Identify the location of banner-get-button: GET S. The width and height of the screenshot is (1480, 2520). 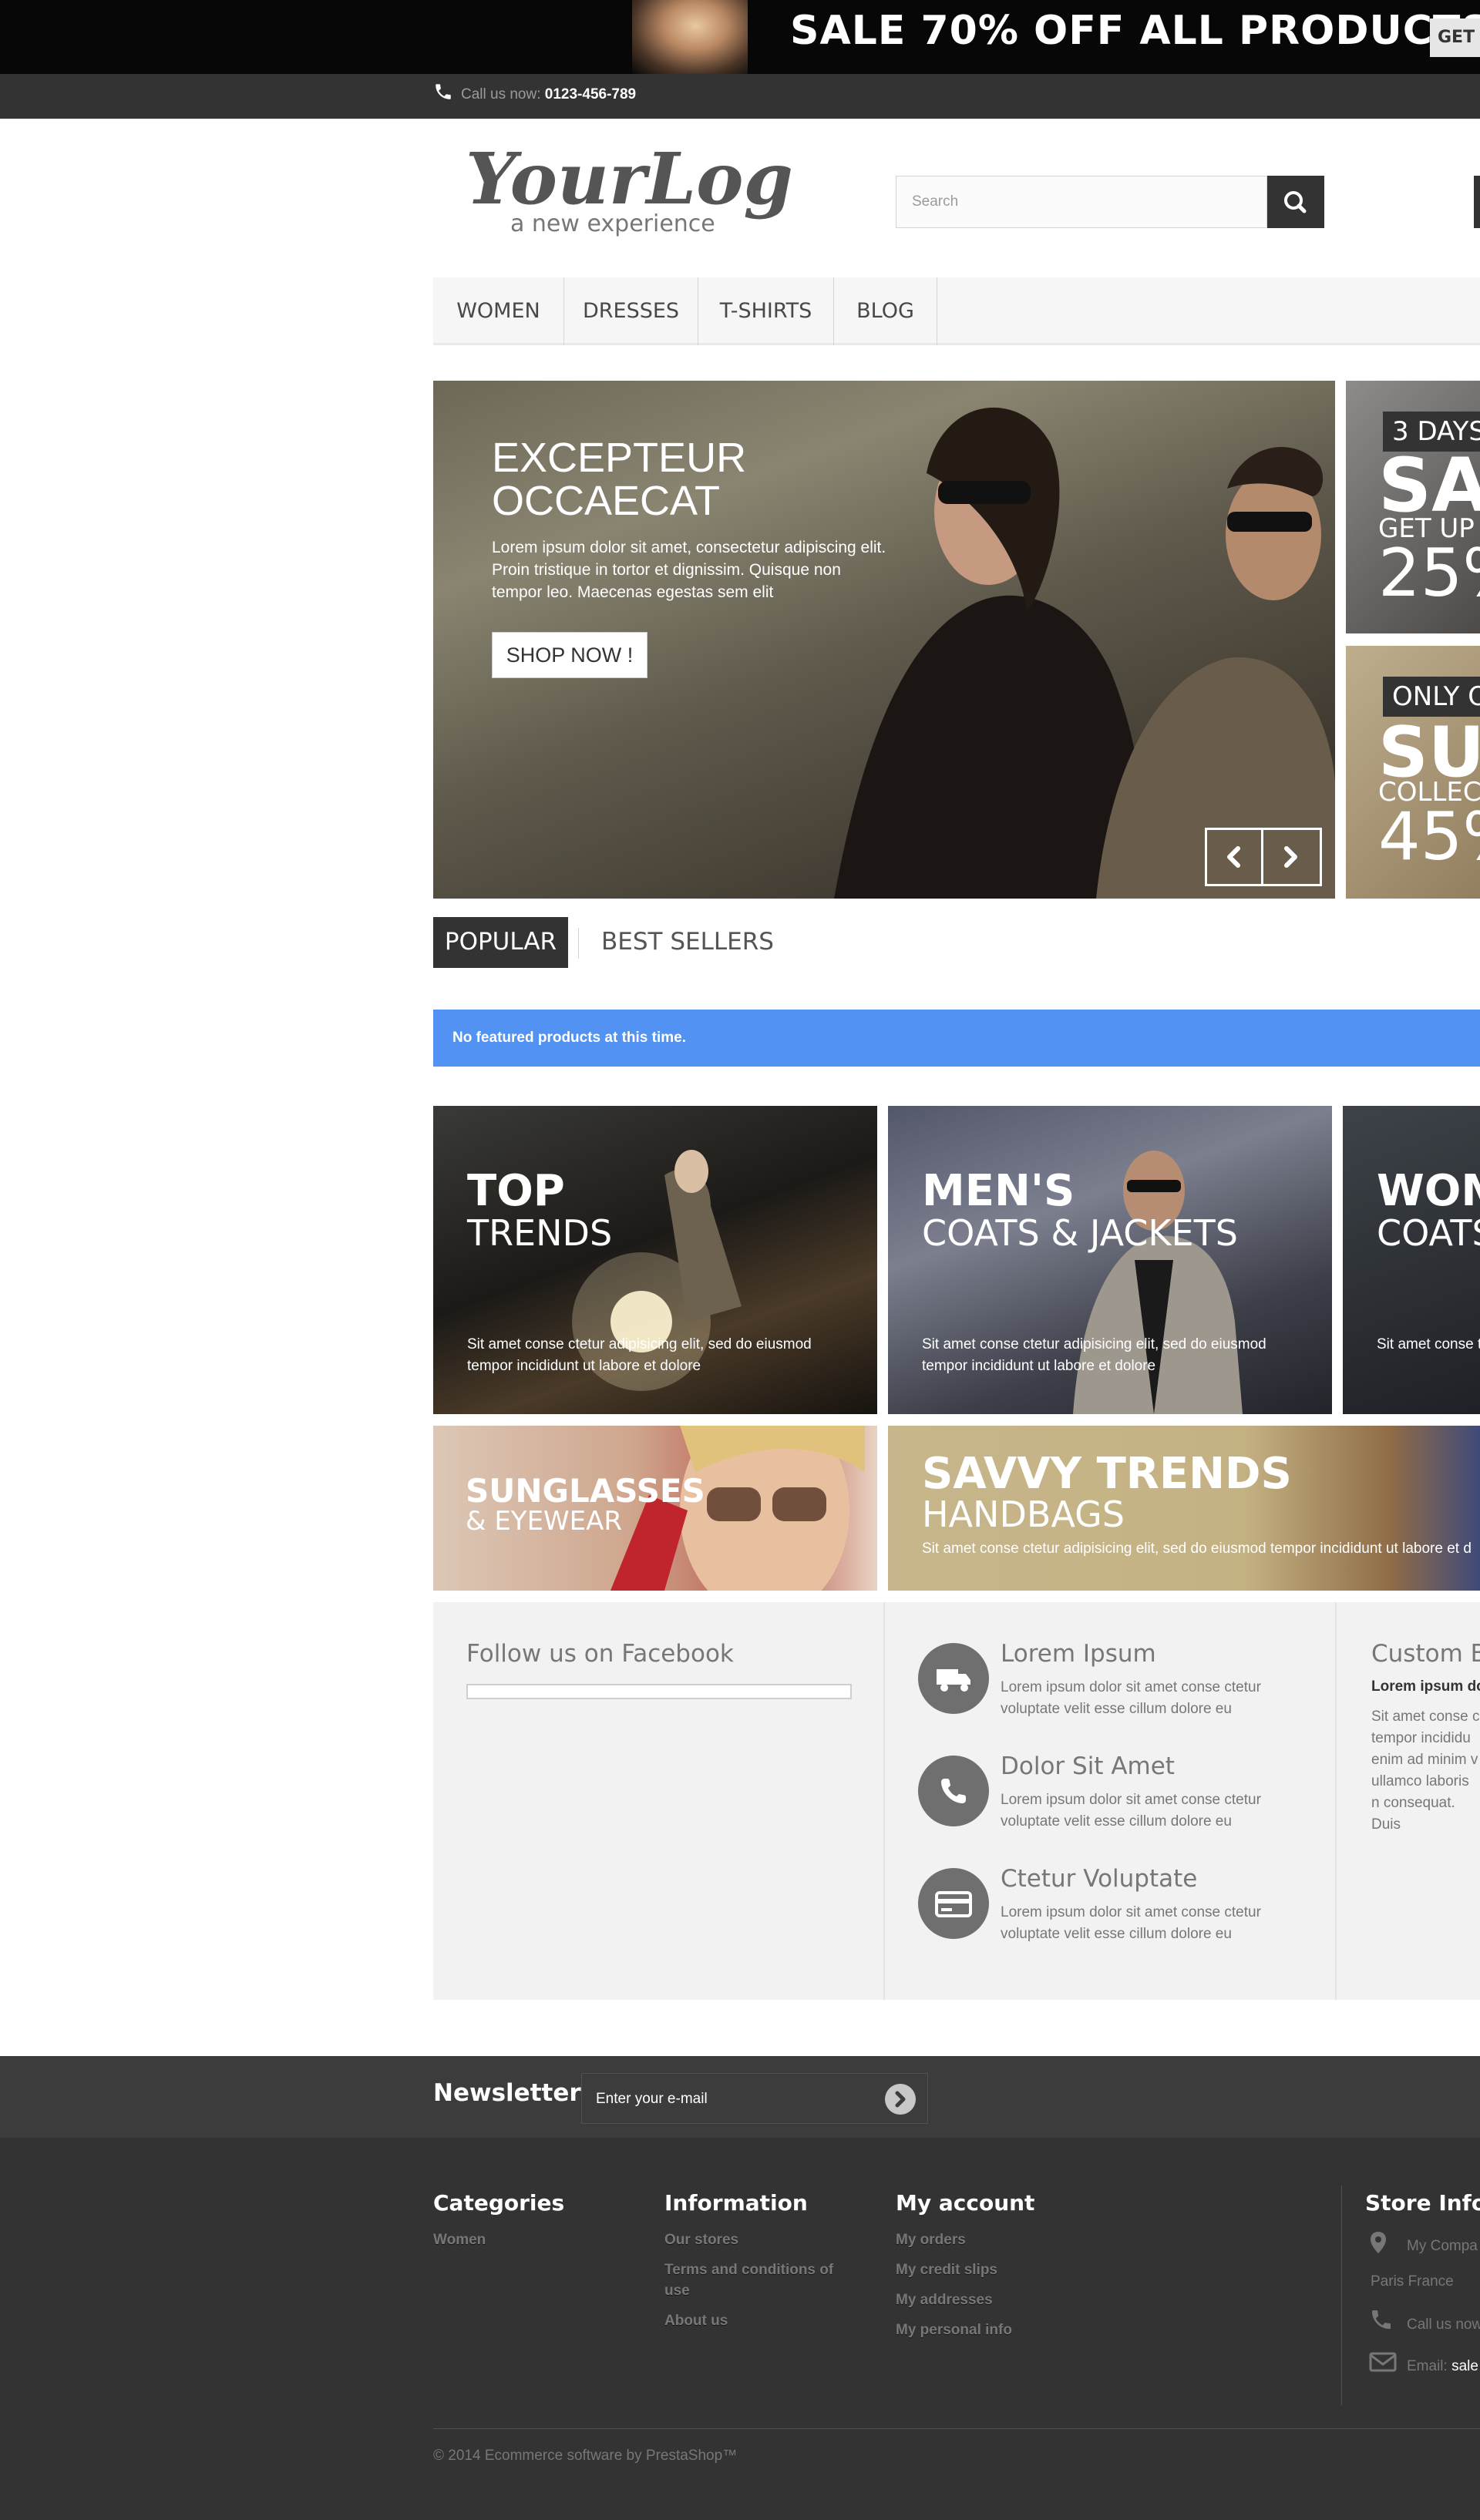
(1455, 37).